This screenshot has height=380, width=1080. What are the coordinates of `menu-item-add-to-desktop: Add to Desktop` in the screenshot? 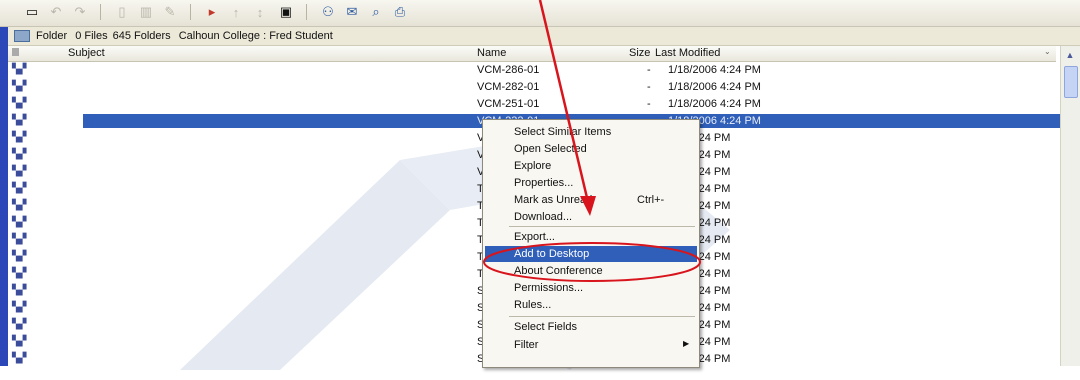 It's located at (591, 254).